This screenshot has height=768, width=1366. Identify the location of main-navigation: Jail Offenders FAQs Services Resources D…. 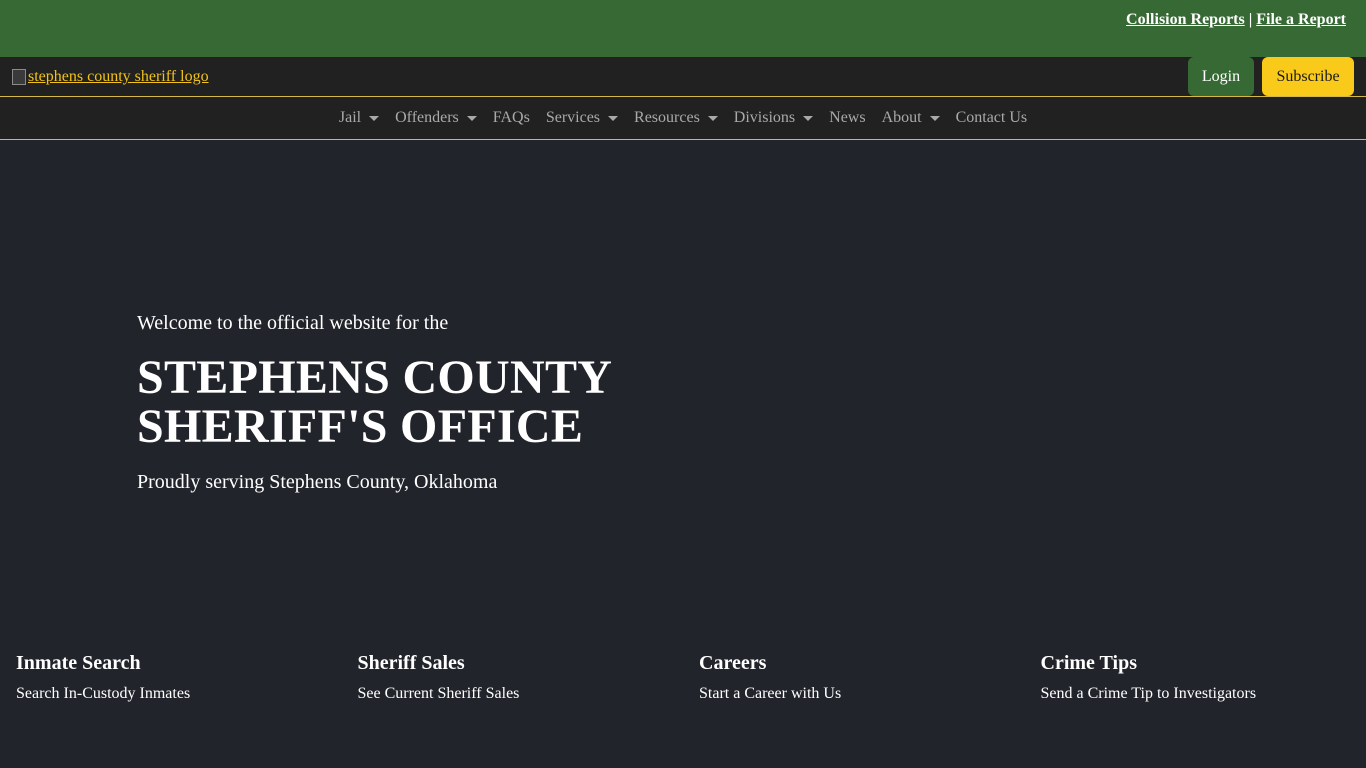
(683, 118).